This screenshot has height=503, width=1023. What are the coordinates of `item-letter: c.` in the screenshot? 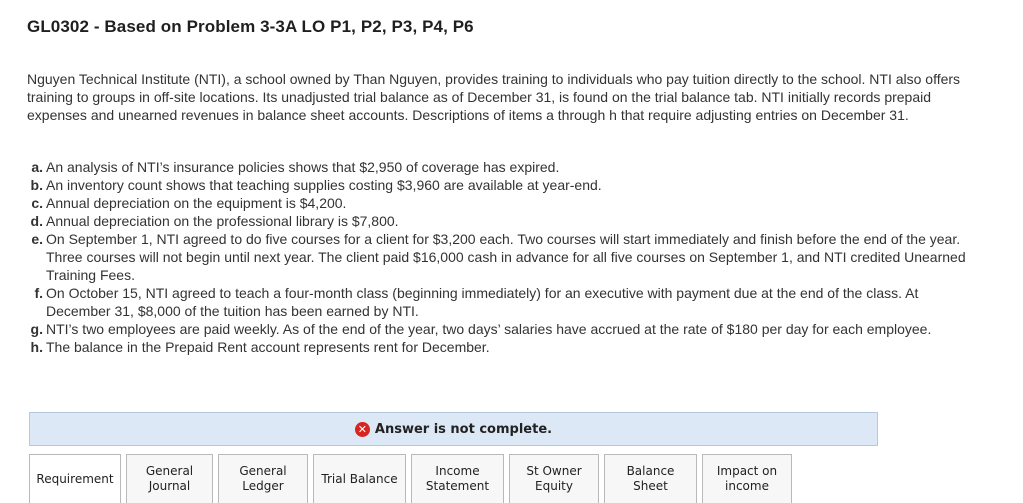 It's located at (37, 203).